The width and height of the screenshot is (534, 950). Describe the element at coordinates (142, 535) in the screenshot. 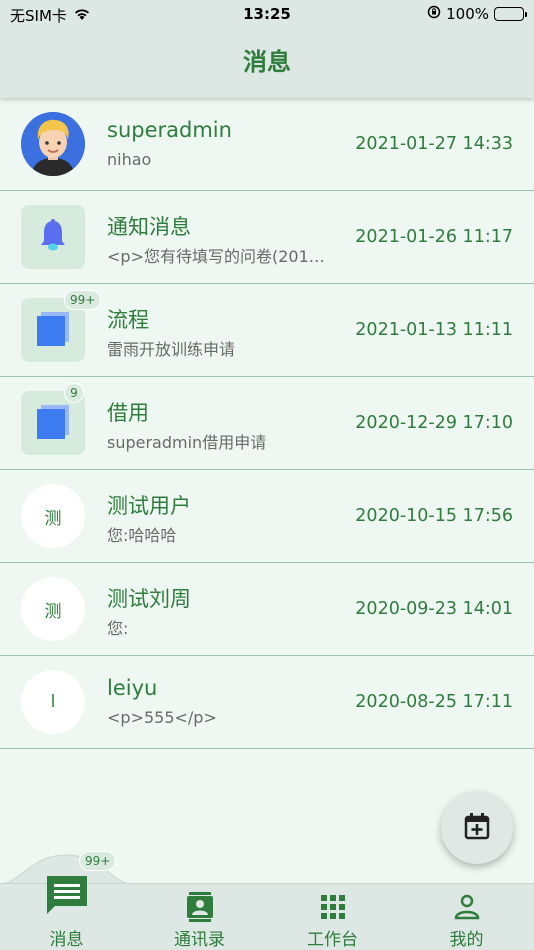

I see `conversation-preview: 您:哈哈哈` at that location.